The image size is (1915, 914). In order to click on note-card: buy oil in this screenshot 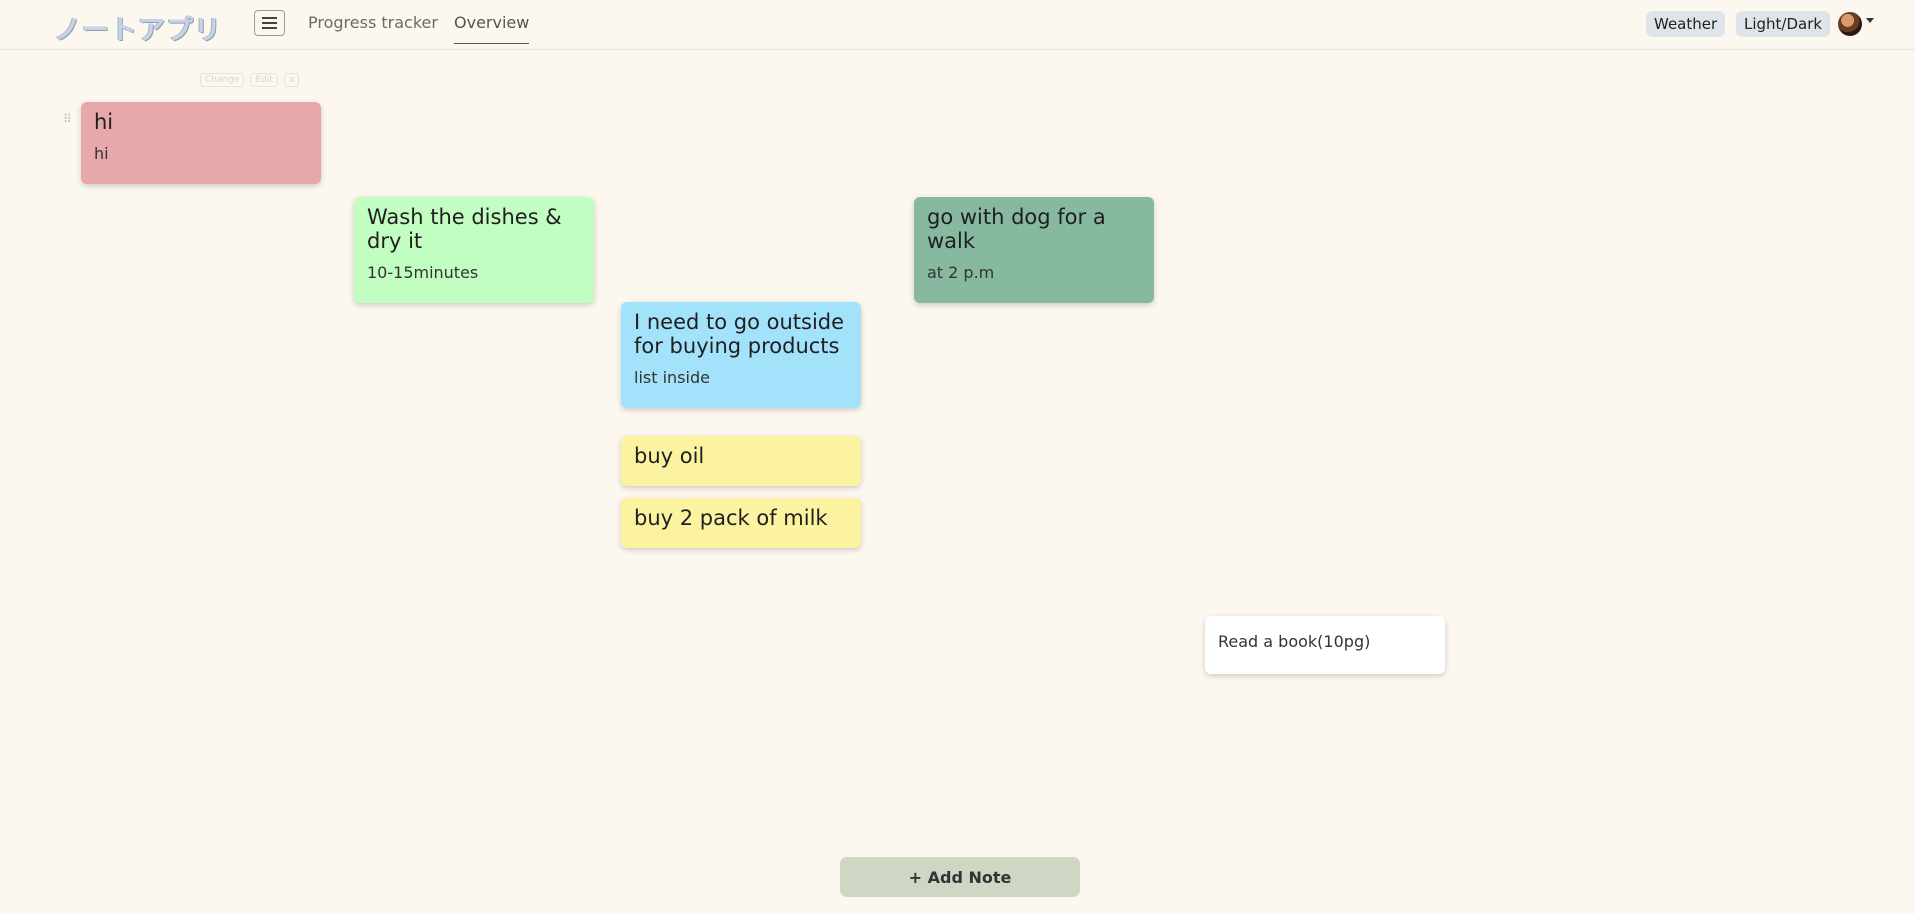, I will do `click(741, 461)`.